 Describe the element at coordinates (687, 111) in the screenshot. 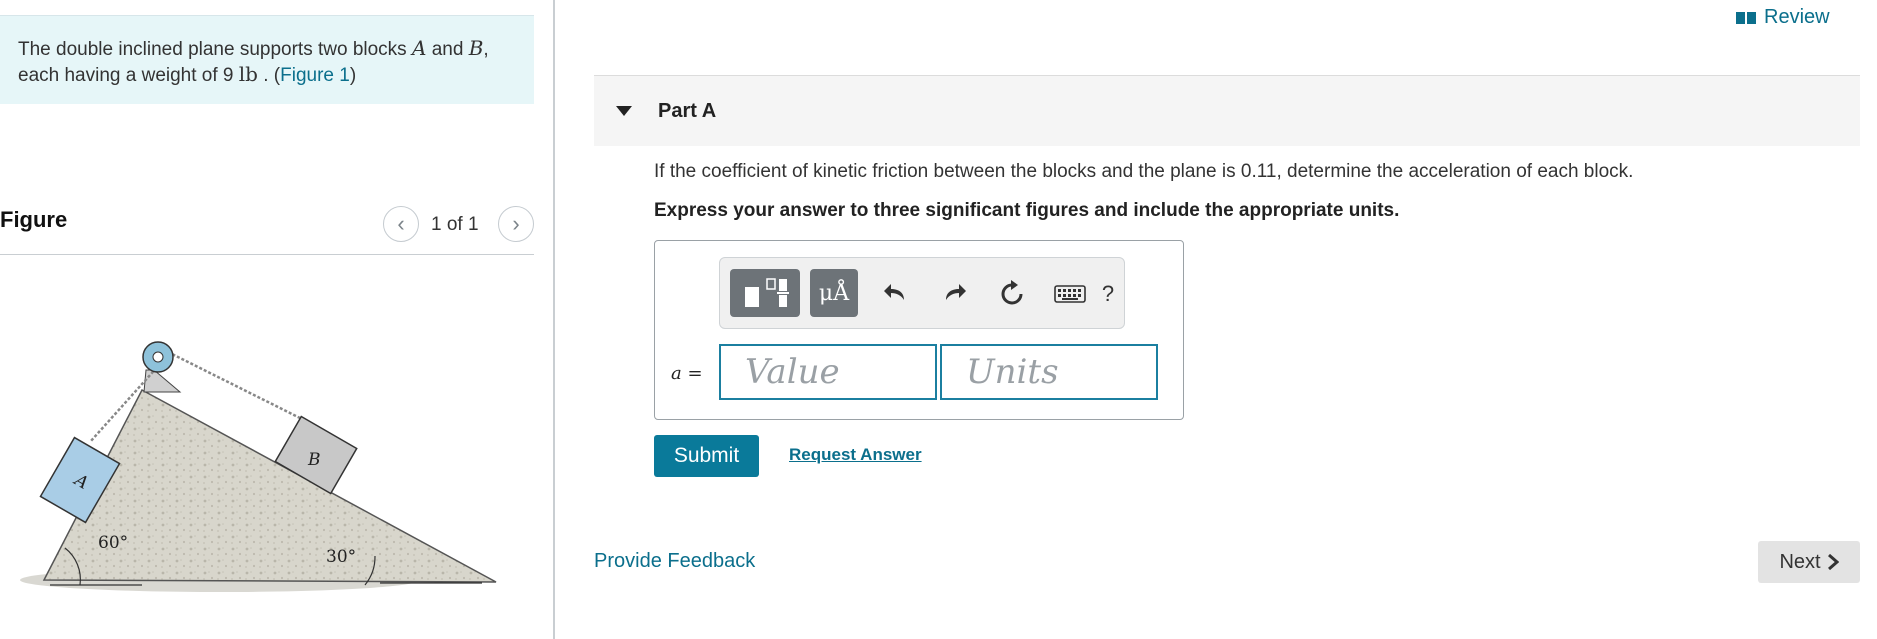

I see `part-title: Part A` at that location.